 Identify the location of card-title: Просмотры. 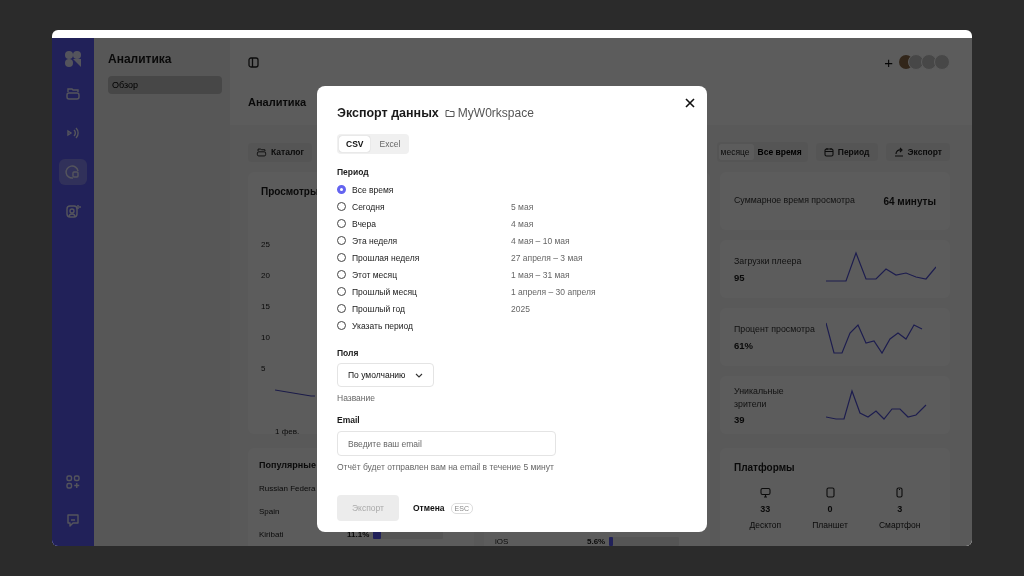
(290, 191).